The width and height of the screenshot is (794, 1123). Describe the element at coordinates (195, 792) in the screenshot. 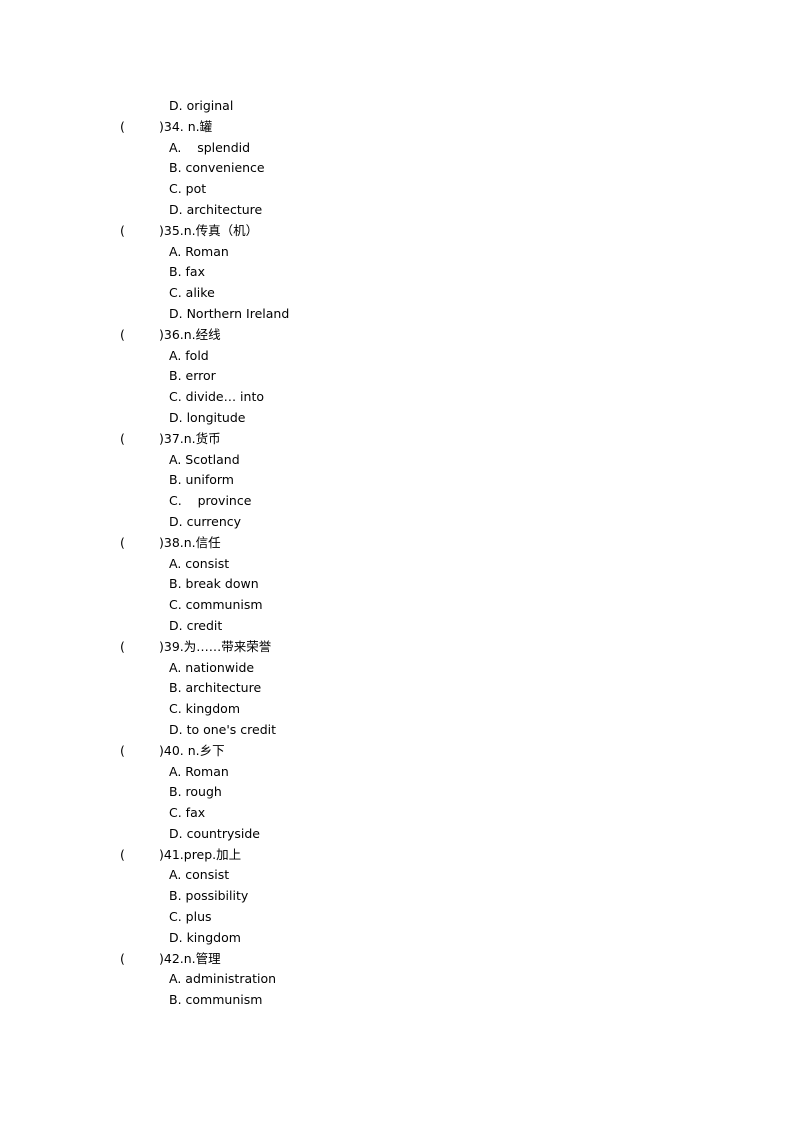

I see `option-text: B. rough` at that location.